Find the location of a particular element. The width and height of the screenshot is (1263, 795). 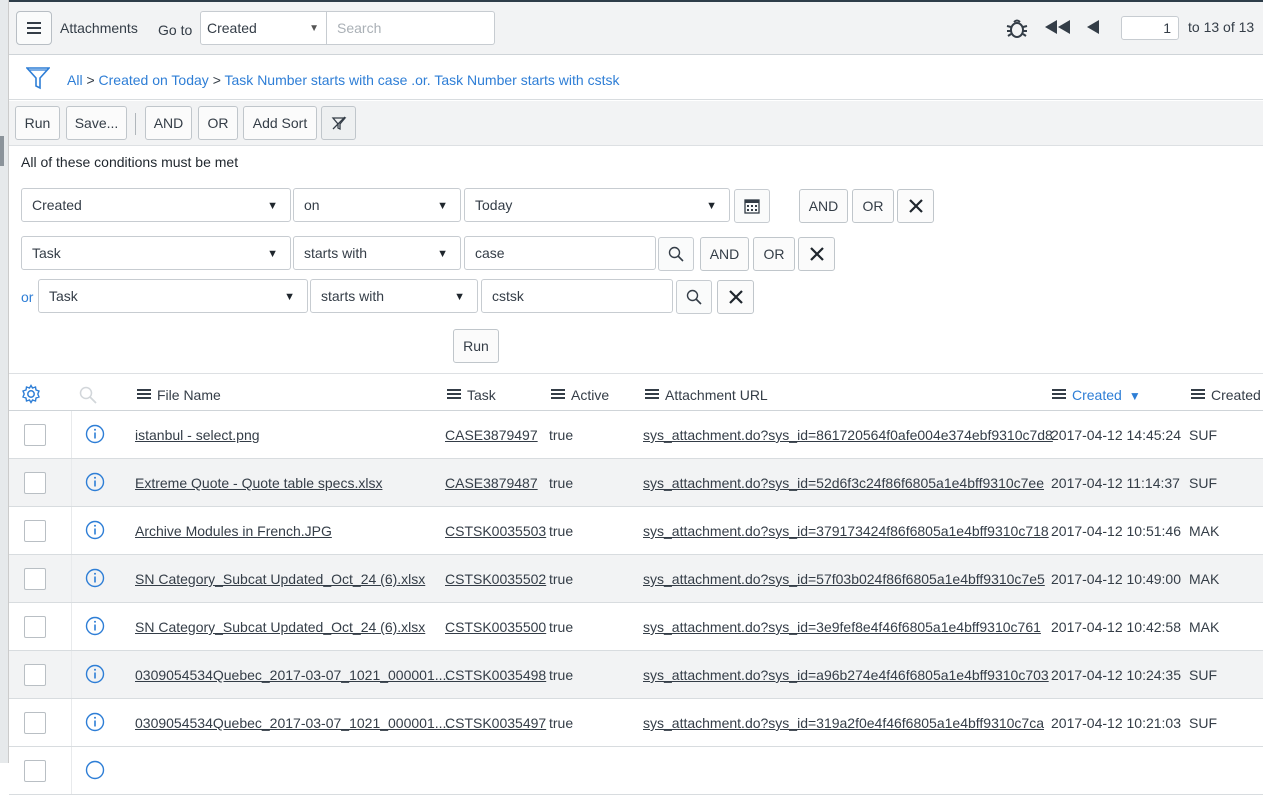

condition-value-input: cstsk is located at coordinates (577, 296).